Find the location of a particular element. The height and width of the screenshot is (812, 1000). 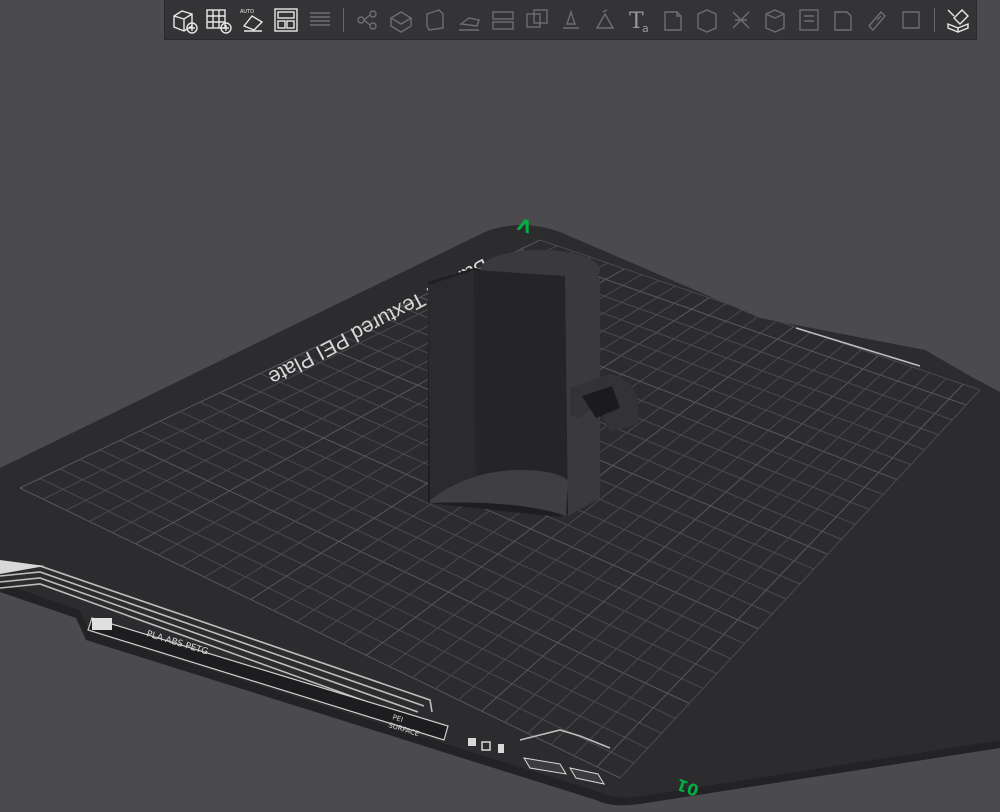

text-emboss-icon: Ta is located at coordinates (639, 21).